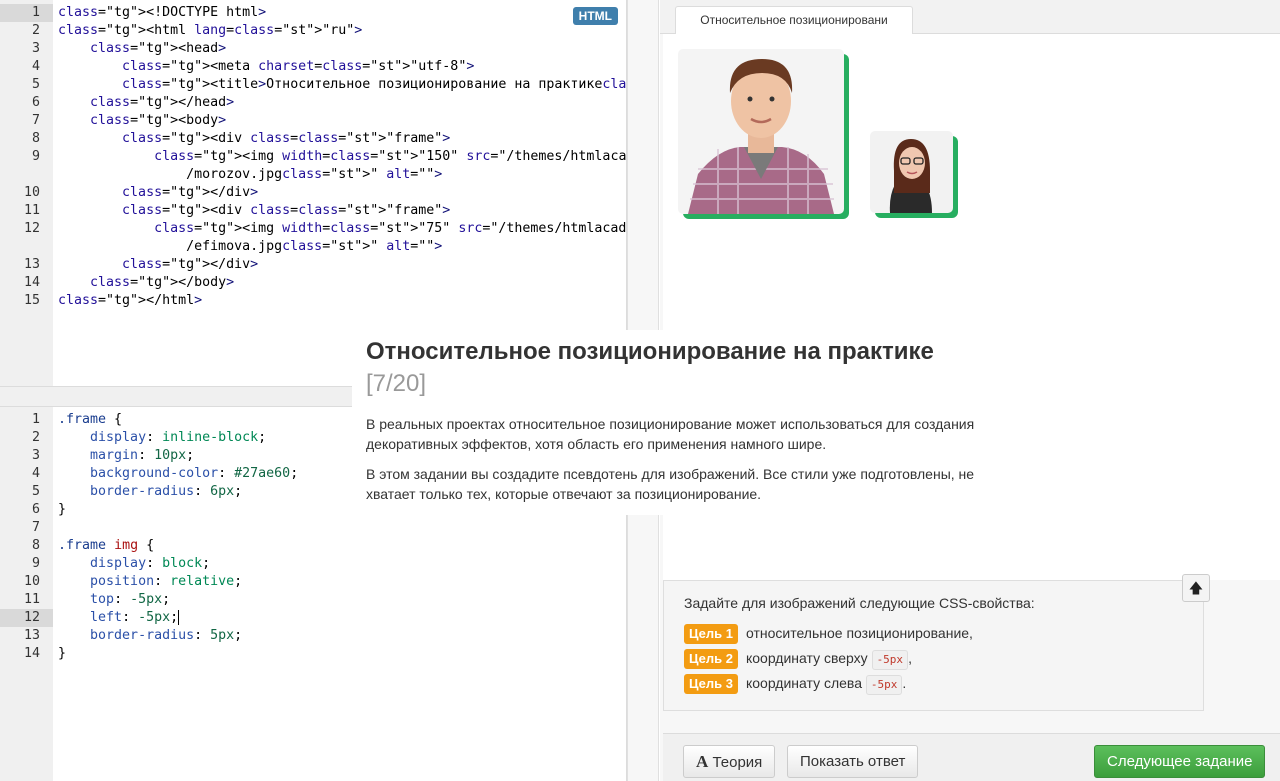 Image resolution: width=1280 pixels, height=781 pixels. I want to click on code-line: 2 class="tg"><html lang=class="st">"ru">, so click(313, 31).